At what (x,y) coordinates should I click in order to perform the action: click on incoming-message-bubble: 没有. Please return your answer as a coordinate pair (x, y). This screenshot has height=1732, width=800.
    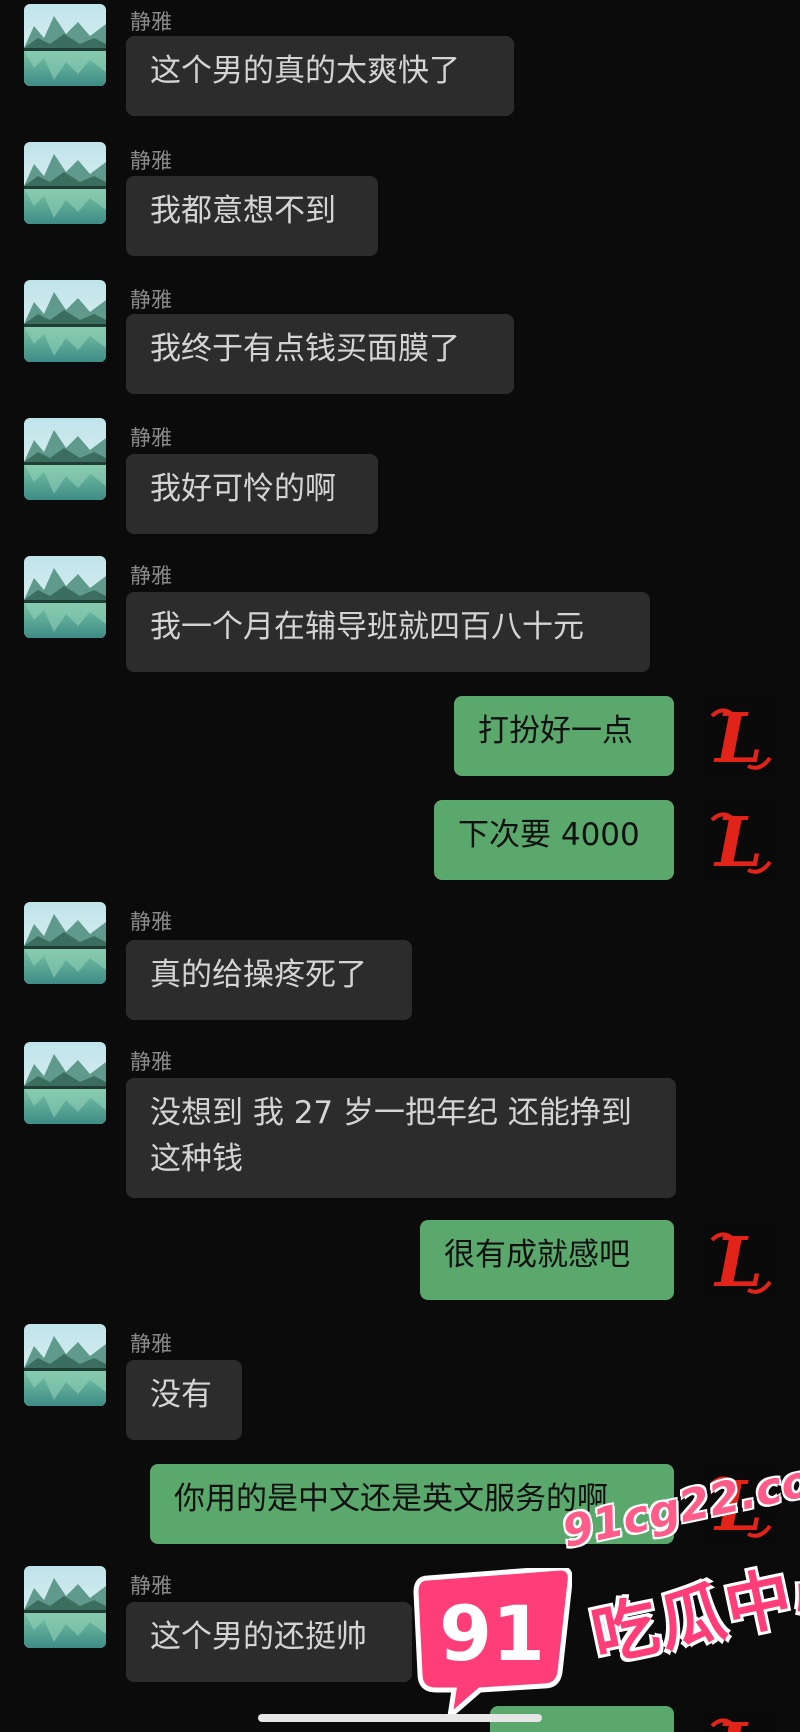
    Looking at the image, I should click on (184, 1400).